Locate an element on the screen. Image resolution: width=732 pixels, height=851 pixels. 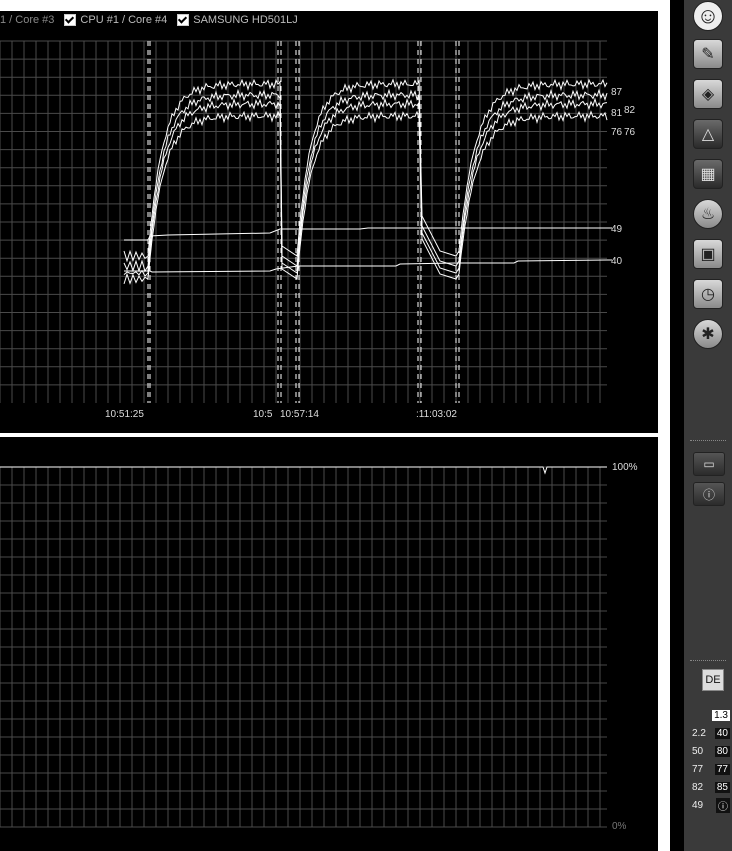
legend-item-core3: 1 / Core #3 is located at coordinates (27, 20).